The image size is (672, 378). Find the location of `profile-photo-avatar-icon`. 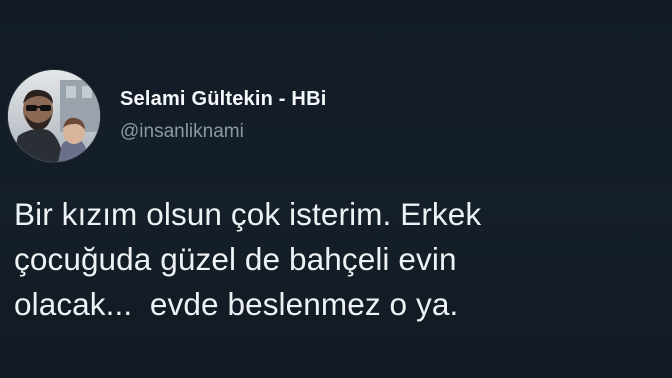

profile-photo-avatar-icon is located at coordinates (54, 116).